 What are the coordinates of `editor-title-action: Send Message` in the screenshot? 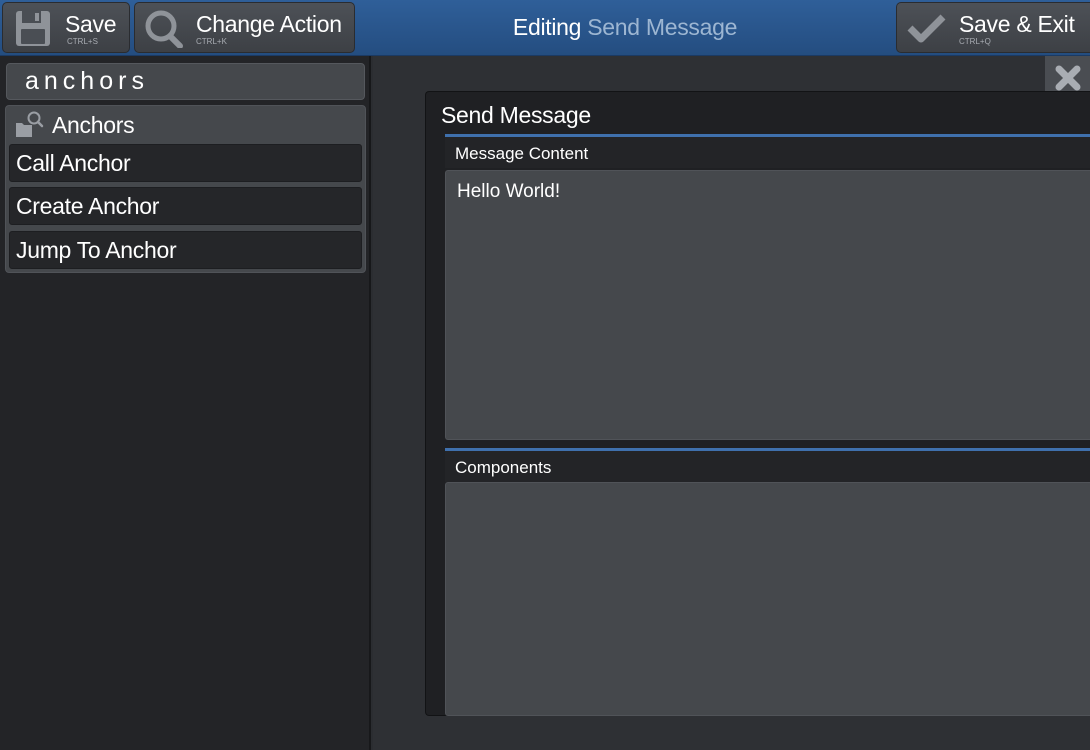 It's located at (662, 27).